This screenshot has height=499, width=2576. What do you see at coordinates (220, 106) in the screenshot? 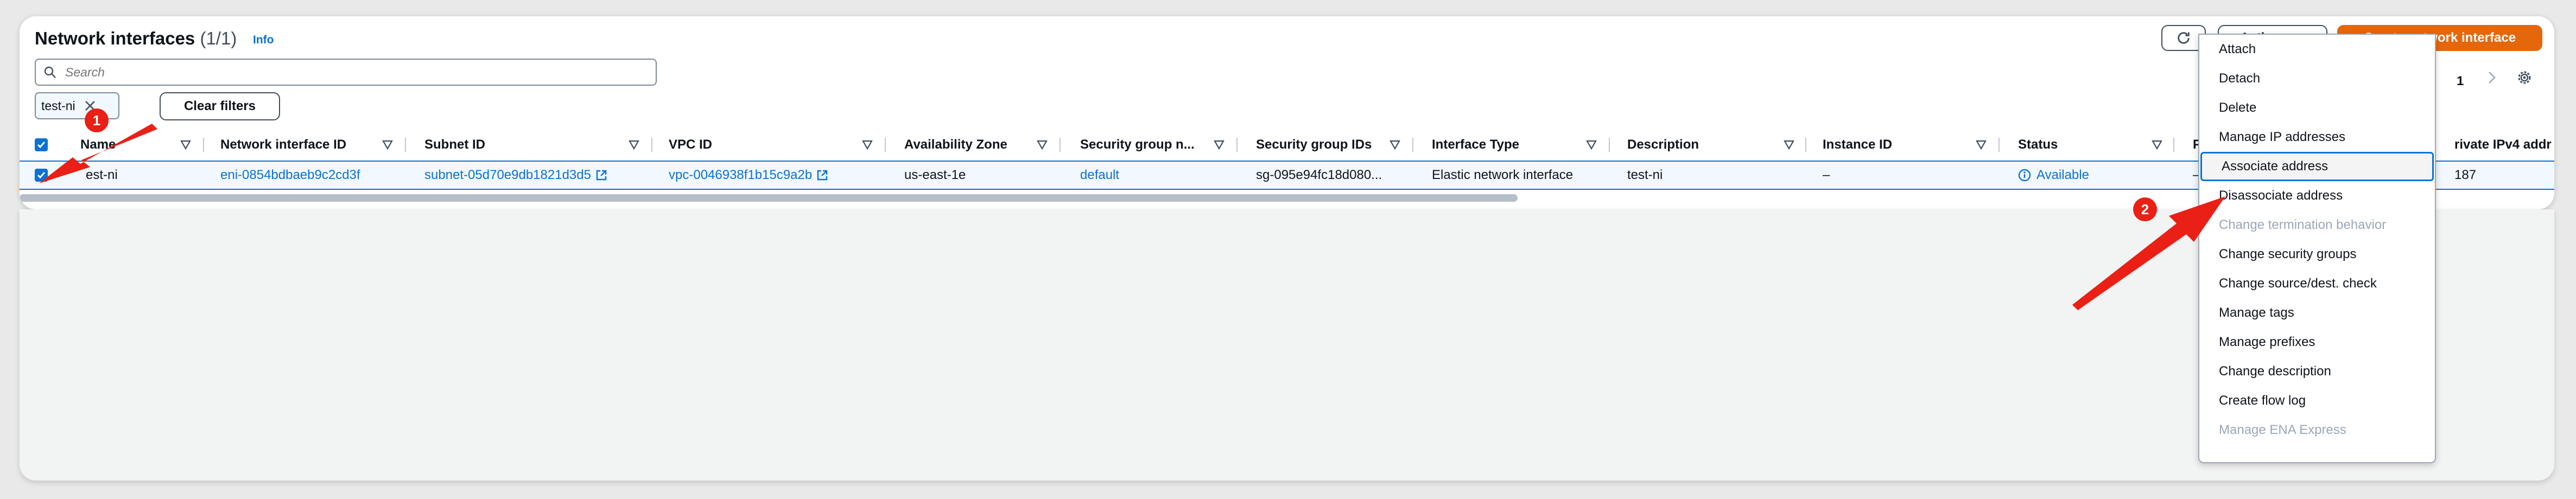
I see `clear-filters-button: Clear filters` at bounding box center [220, 106].